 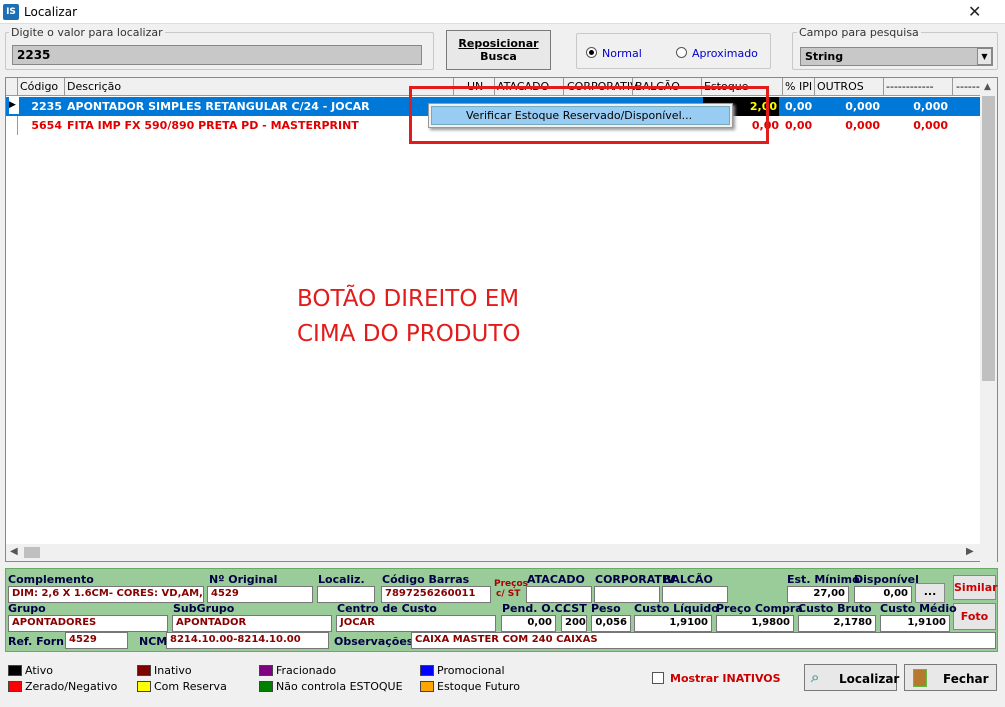 I want to click on normal-radio-label: Normal, so click(x=622, y=53).